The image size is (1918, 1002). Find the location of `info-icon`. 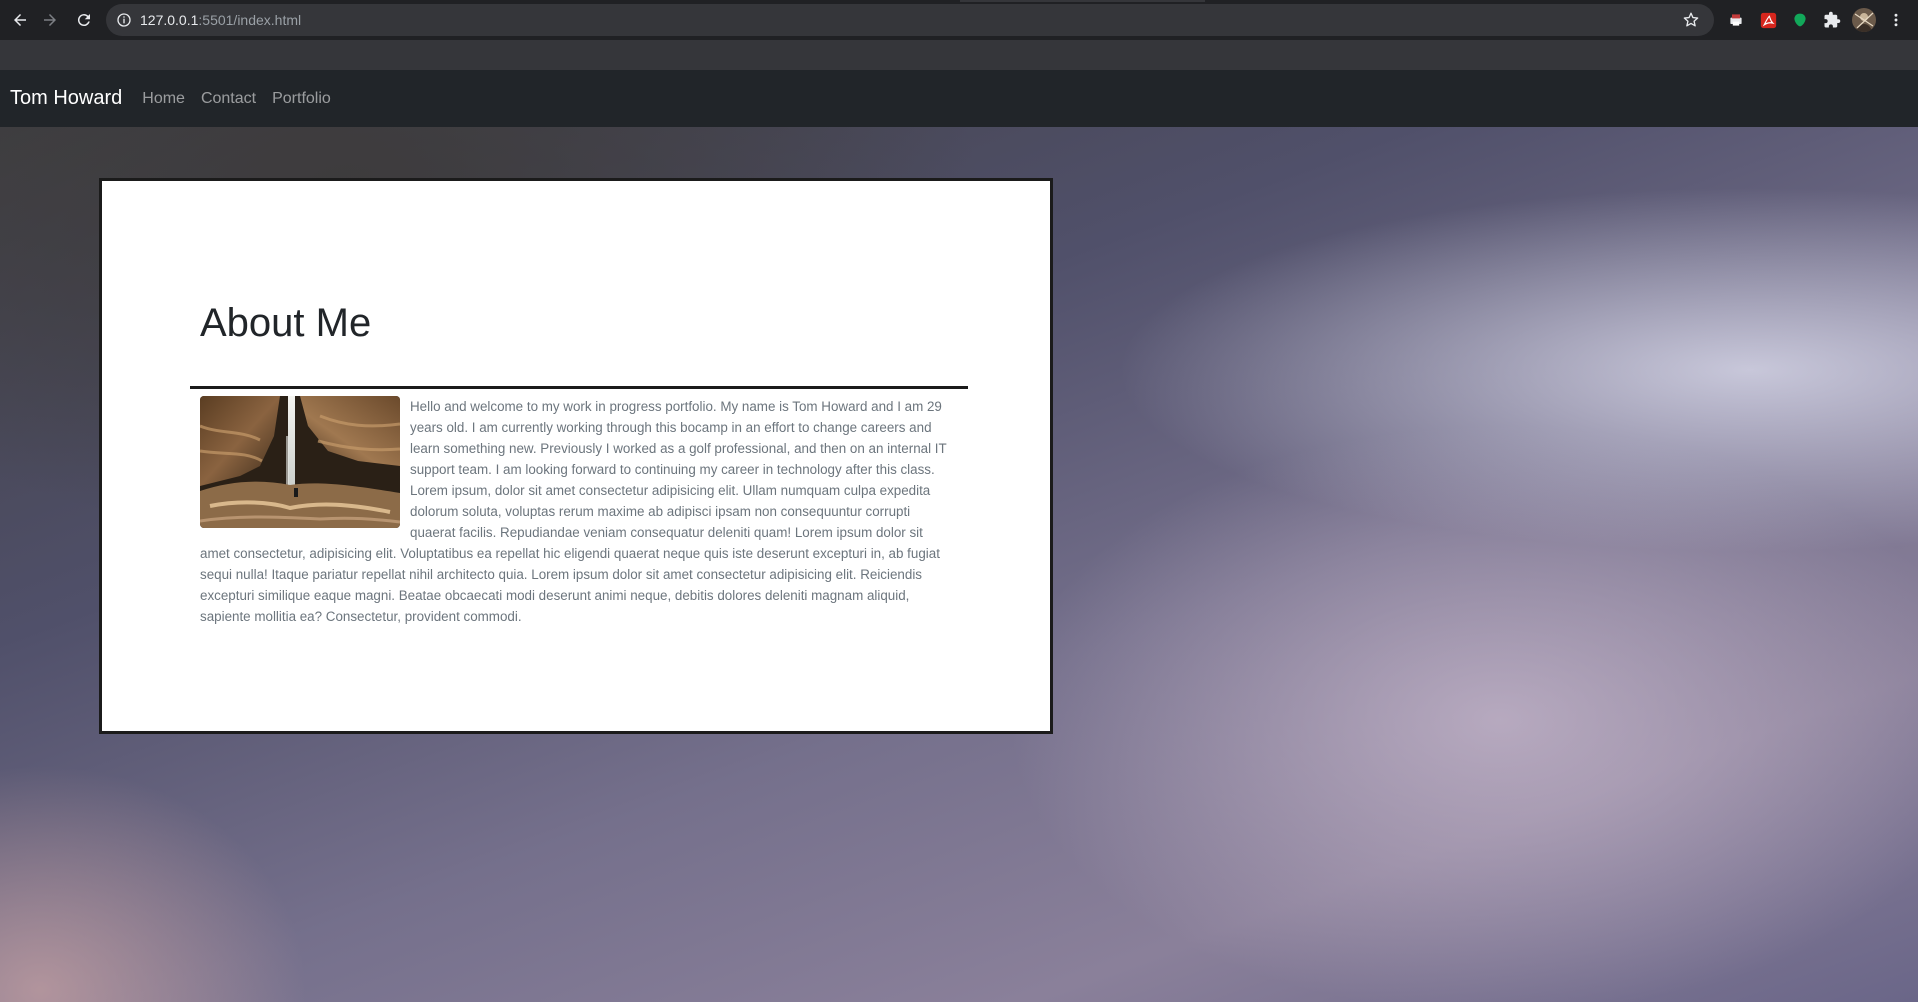

info-icon is located at coordinates (124, 20).